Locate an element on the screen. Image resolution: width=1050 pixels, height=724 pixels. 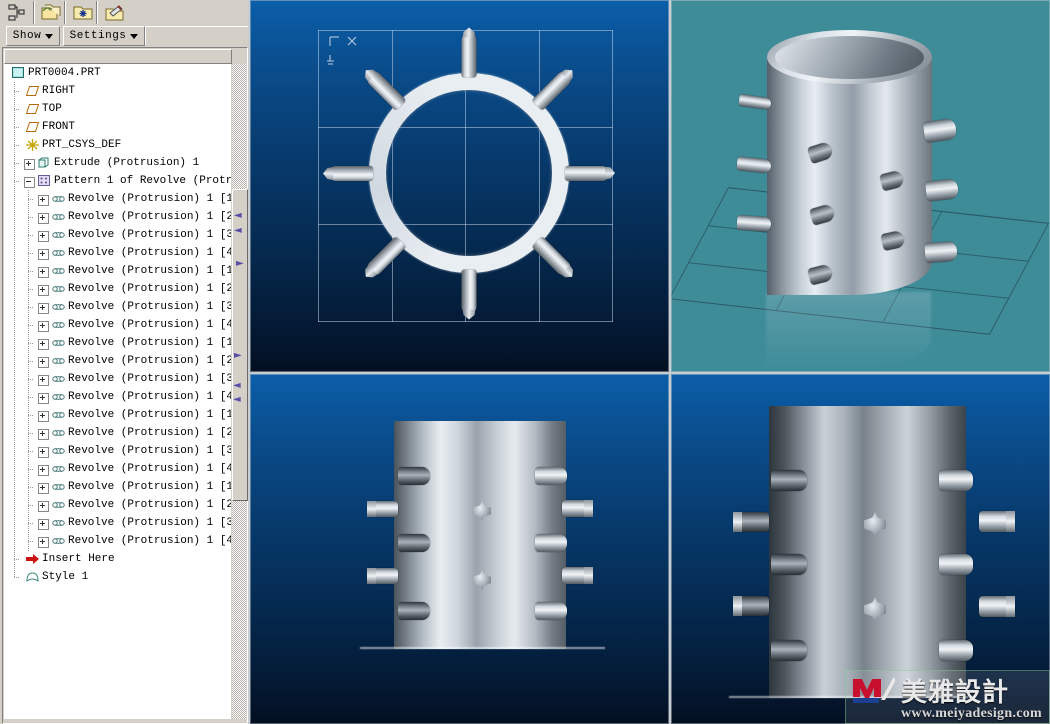
tree-item-revolve-protrusion-1-1-5: Revolve (Protrusion) 1 [1, 5 is located at coordinates (117, 487).